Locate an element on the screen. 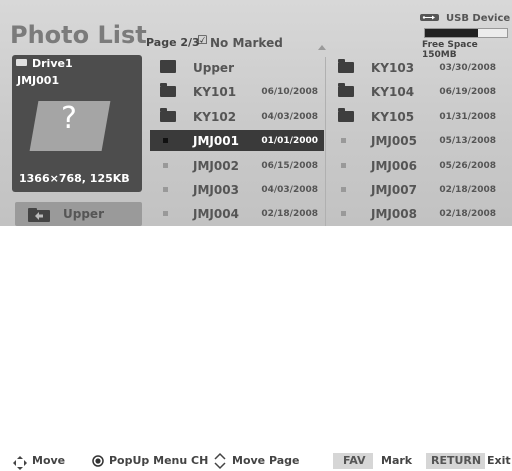  popup-menu-hint: PopUp Menu is located at coordinates (148, 460).